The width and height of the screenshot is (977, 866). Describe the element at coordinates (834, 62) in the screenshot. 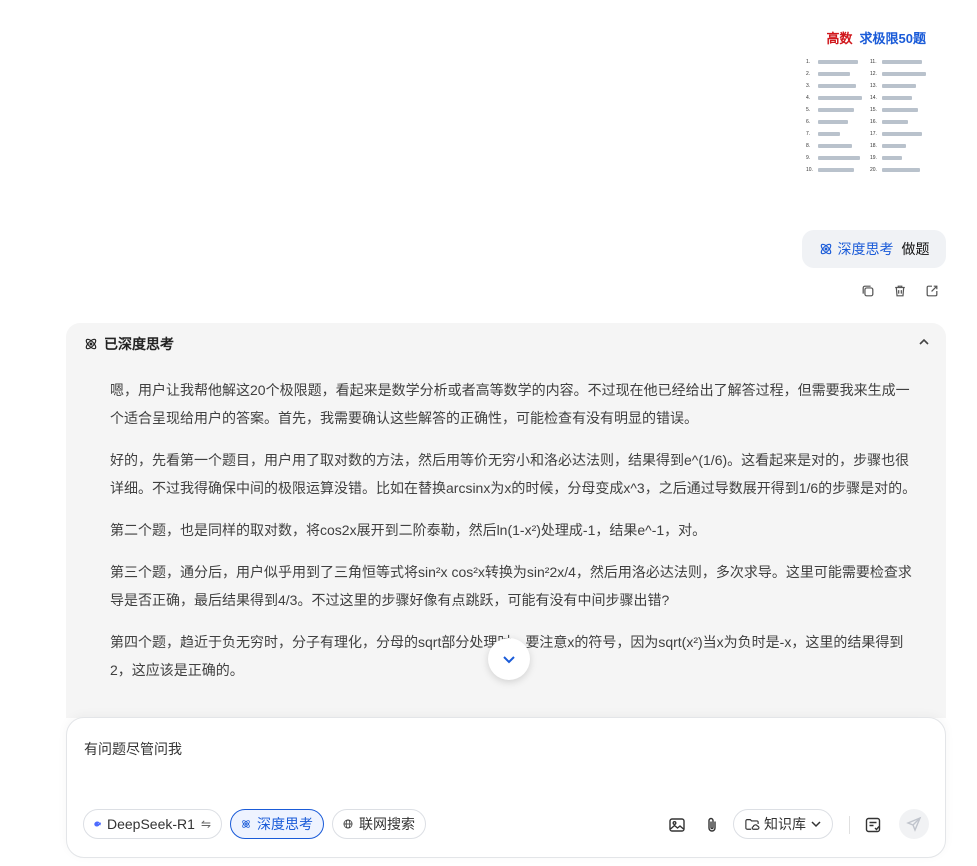

I see `formula-row: 1.` at that location.